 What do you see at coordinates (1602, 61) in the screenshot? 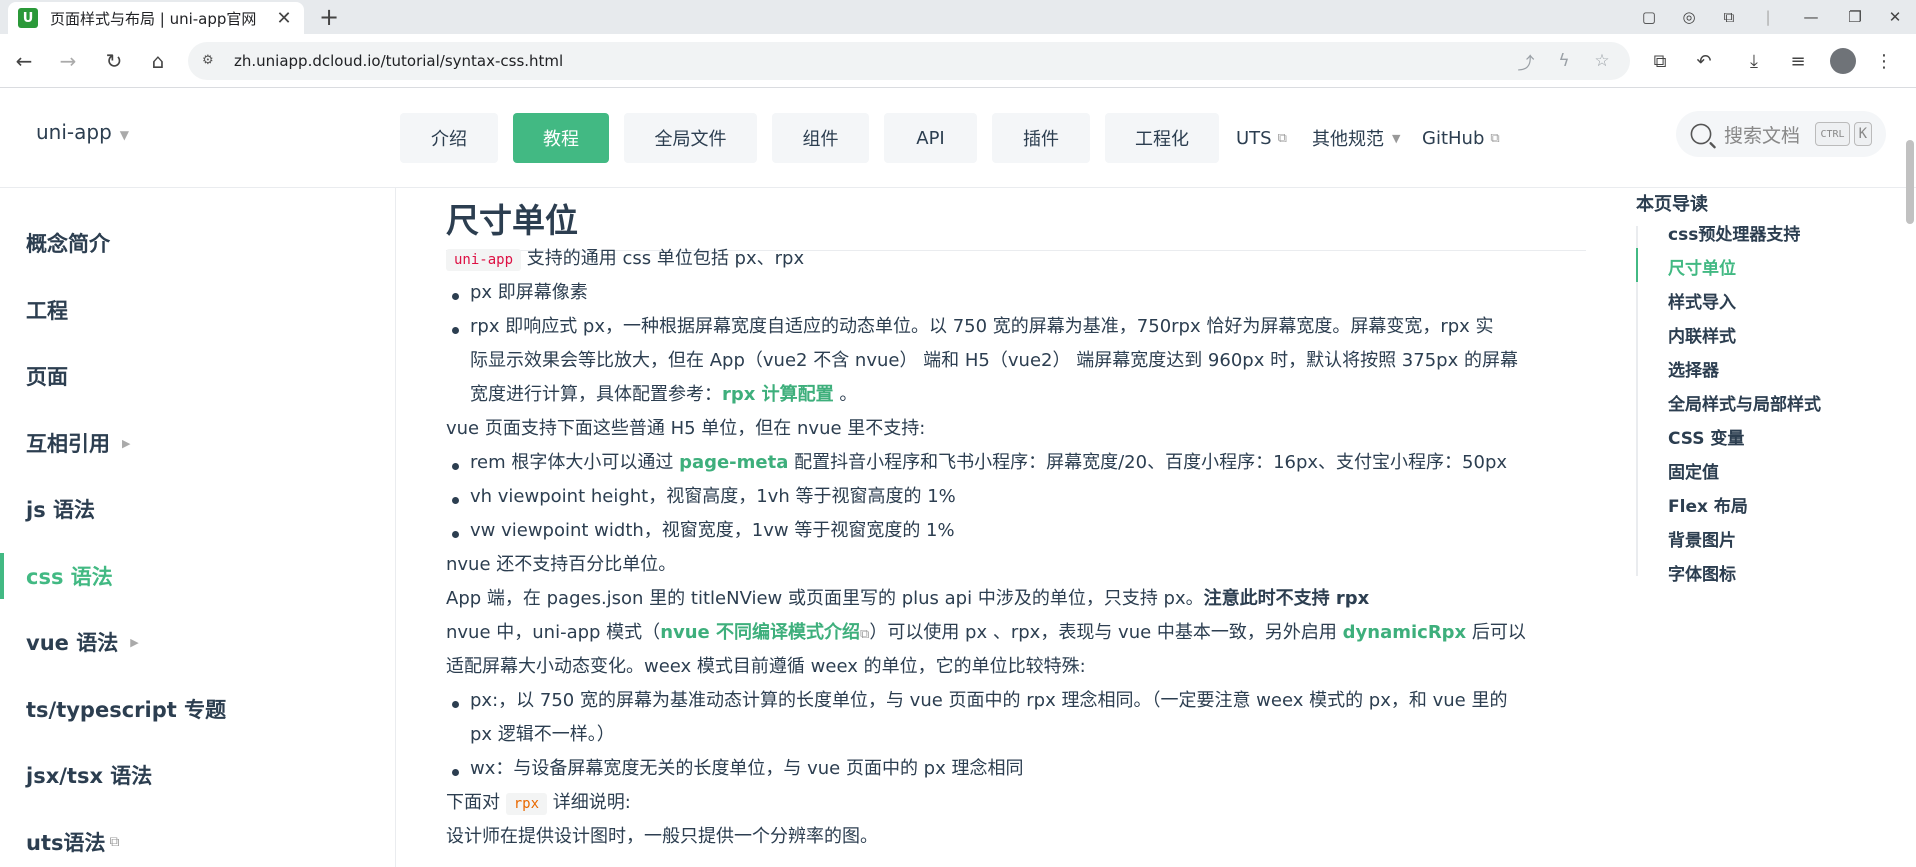
I see `bookmark-star-icon: ☆` at bounding box center [1602, 61].